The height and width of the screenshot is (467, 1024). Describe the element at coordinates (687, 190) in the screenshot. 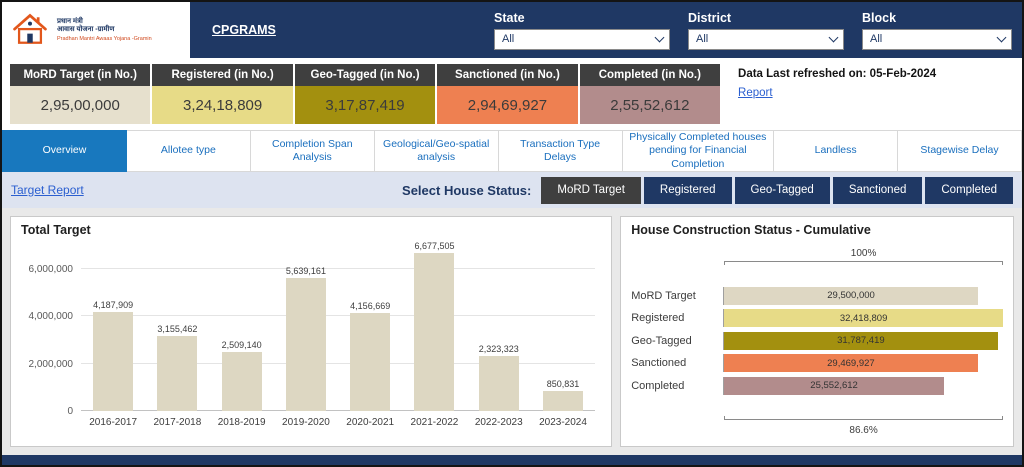

I see `status-button-registered: Registered` at that location.